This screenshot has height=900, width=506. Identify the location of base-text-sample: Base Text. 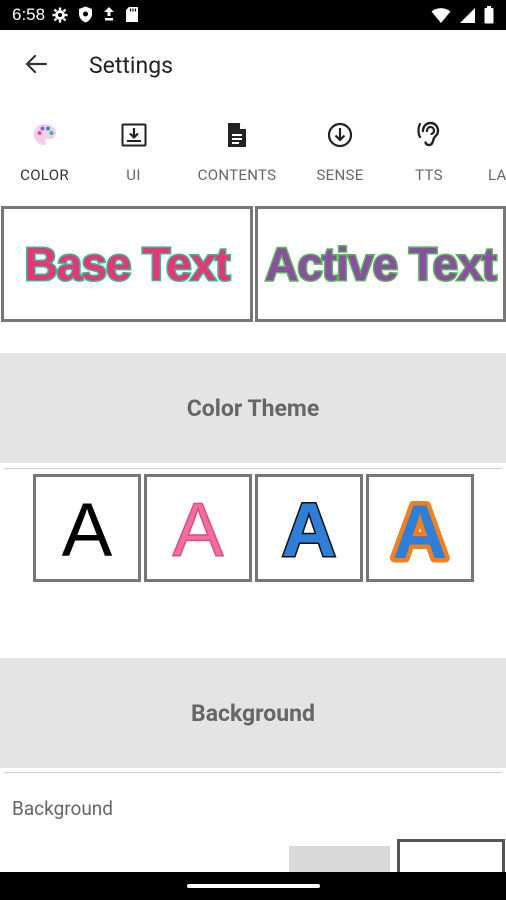
(127, 264).